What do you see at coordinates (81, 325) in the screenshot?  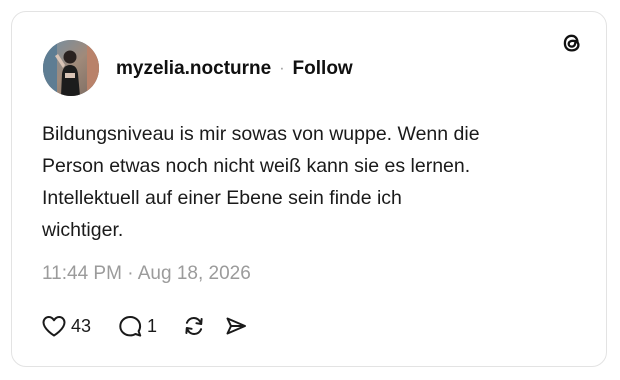 I see `like-count: 43` at bounding box center [81, 325].